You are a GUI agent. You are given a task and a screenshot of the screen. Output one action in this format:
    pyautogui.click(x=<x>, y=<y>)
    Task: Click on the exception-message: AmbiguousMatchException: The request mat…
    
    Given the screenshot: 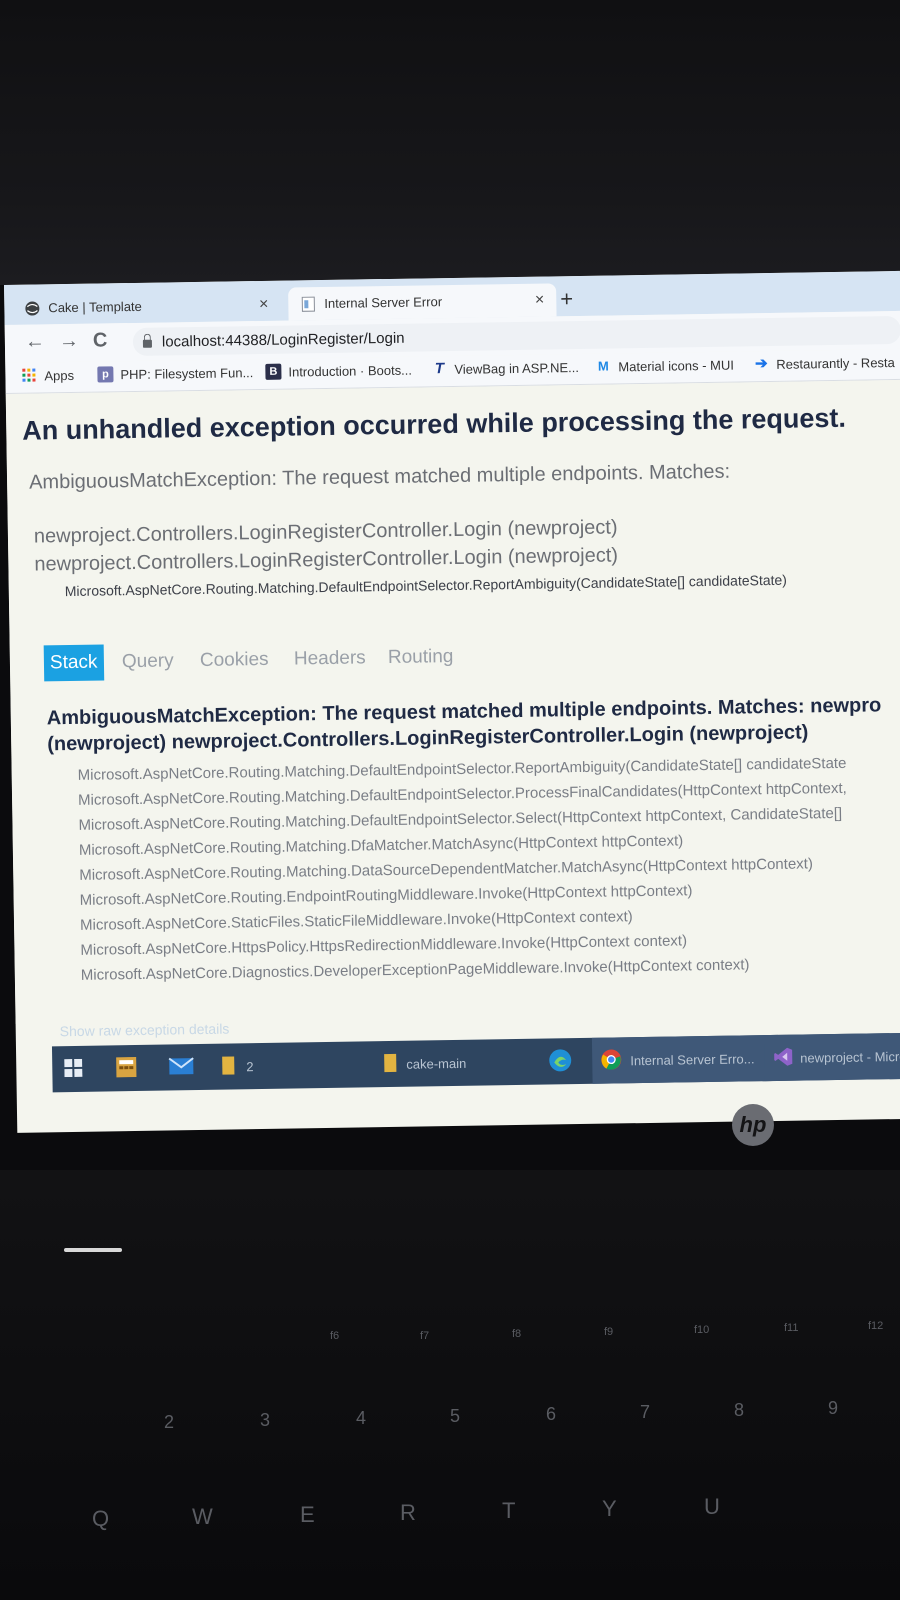 What is the action you would take?
    pyautogui.click(x=379, y=477)
    